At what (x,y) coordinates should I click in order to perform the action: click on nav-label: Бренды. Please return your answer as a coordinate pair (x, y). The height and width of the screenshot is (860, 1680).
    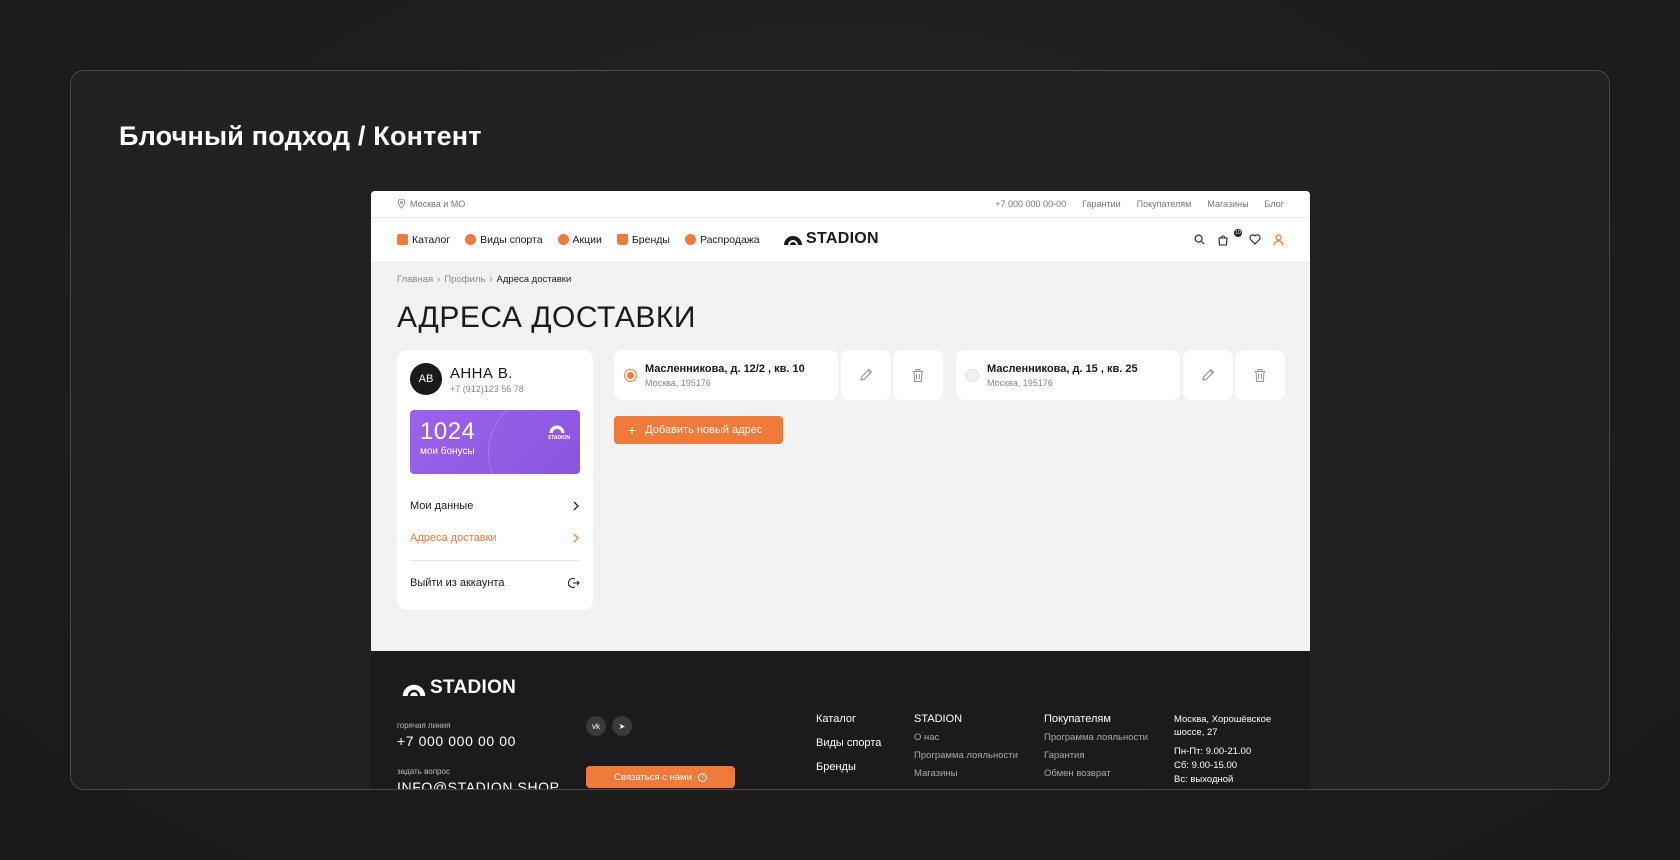
    Looking at the image, I should click on (650, 239).